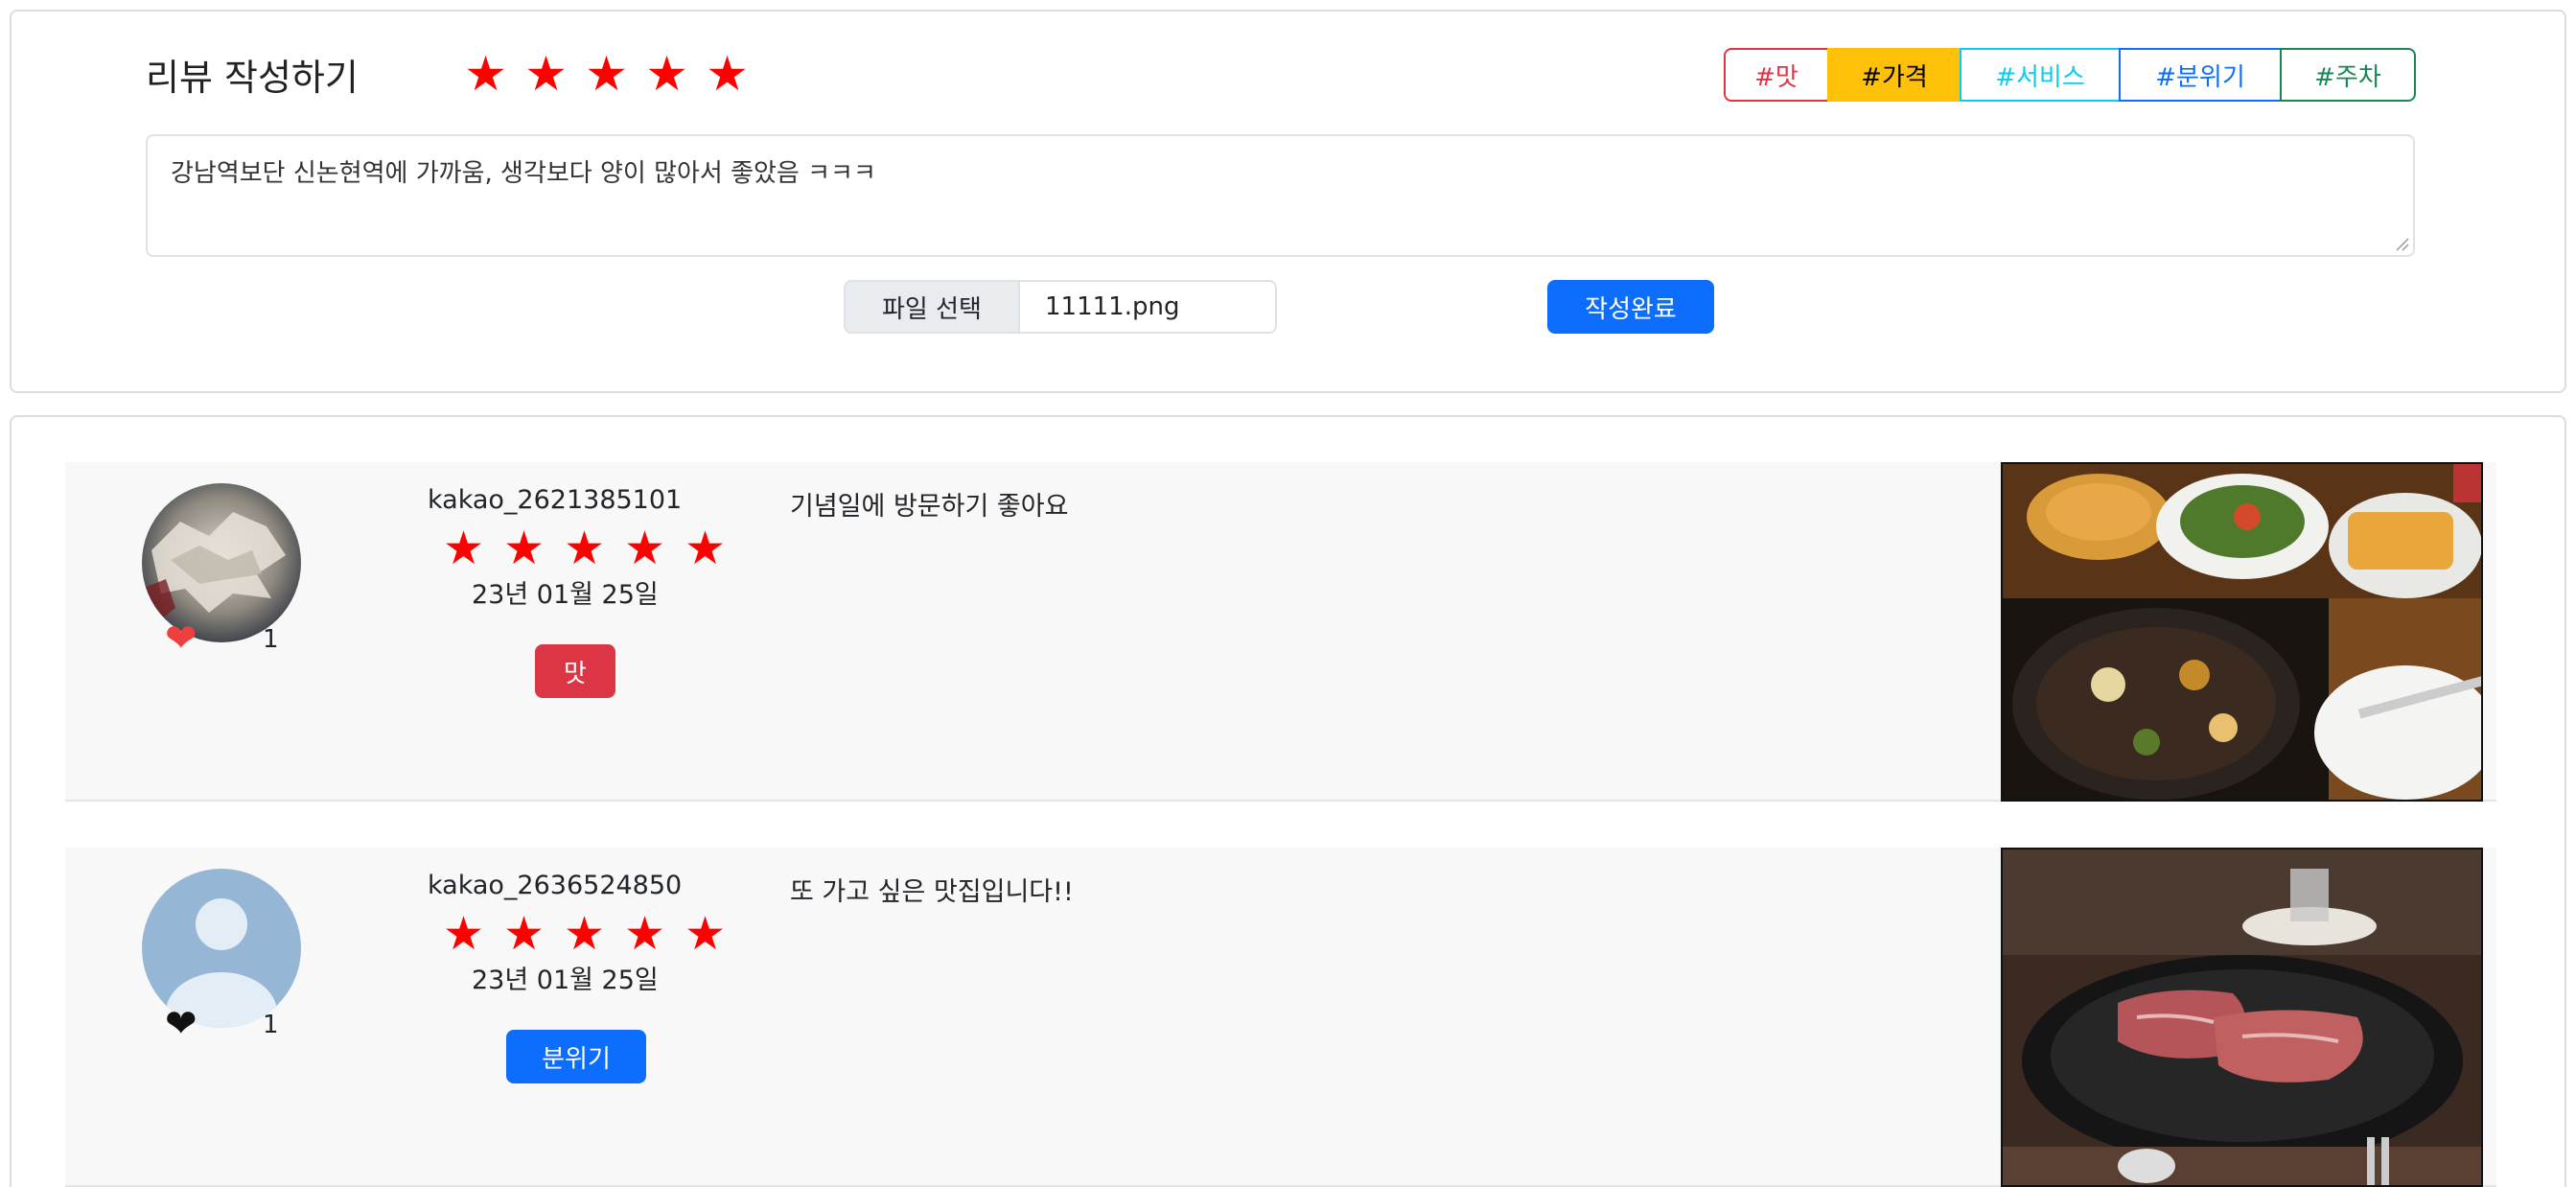 The width and height of the screenshot is (2576, 1187). What do you see at coordinates (2040, 75) in the screenshot?
I see `tag-service-button: #서비스` at bounding box center [2040, 75].